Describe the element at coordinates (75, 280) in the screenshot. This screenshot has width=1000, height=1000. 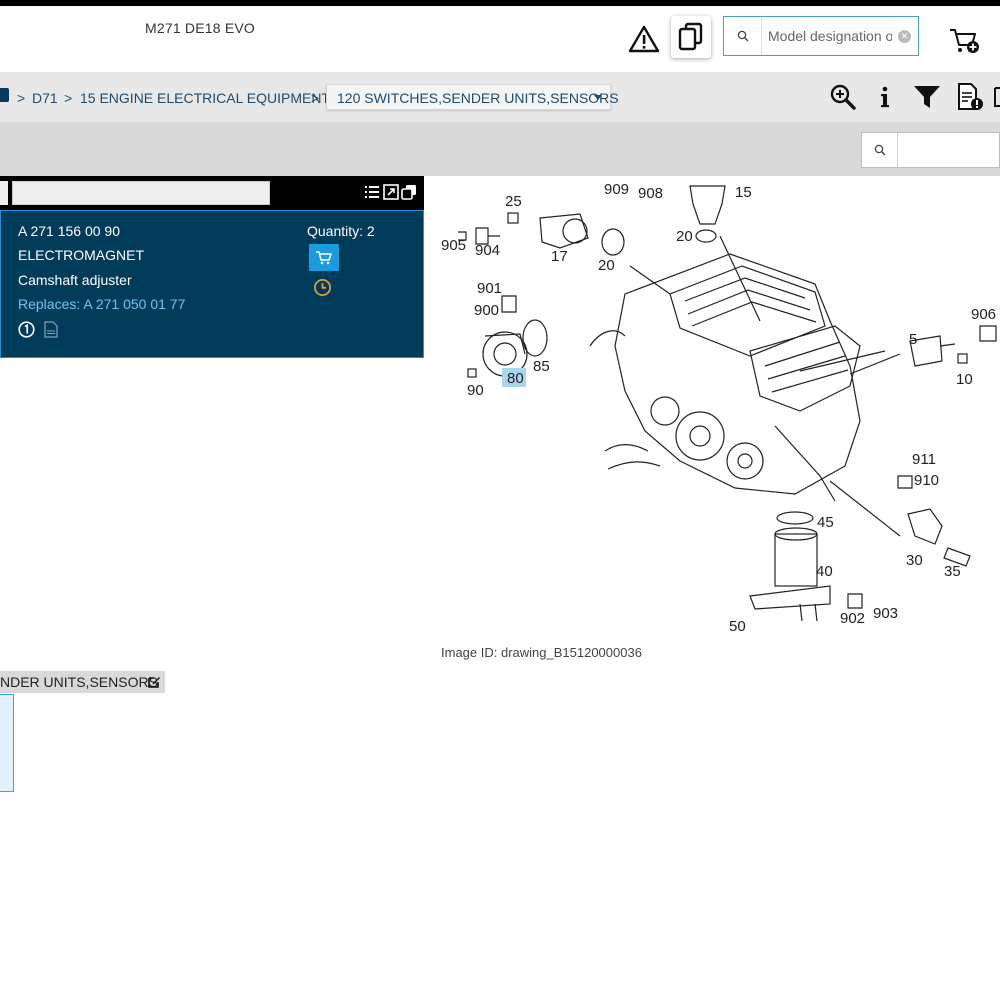
I see `part-description: Camshaft adjuster` at that location.